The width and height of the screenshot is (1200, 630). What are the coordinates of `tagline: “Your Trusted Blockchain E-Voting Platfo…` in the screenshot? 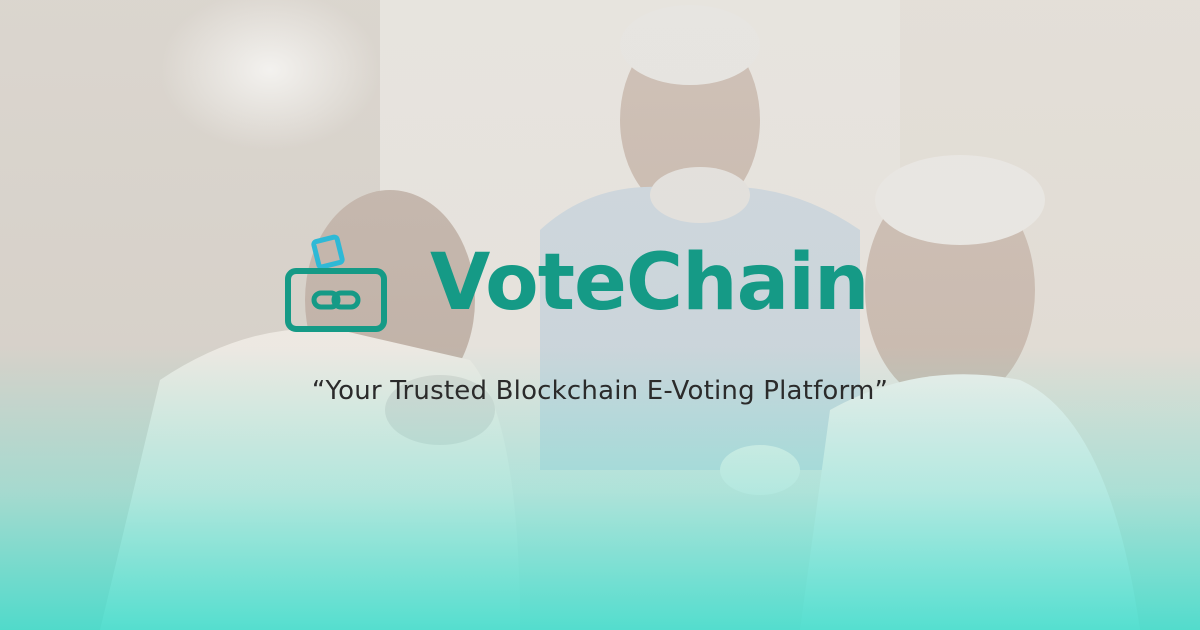 It's located at (600, 391).